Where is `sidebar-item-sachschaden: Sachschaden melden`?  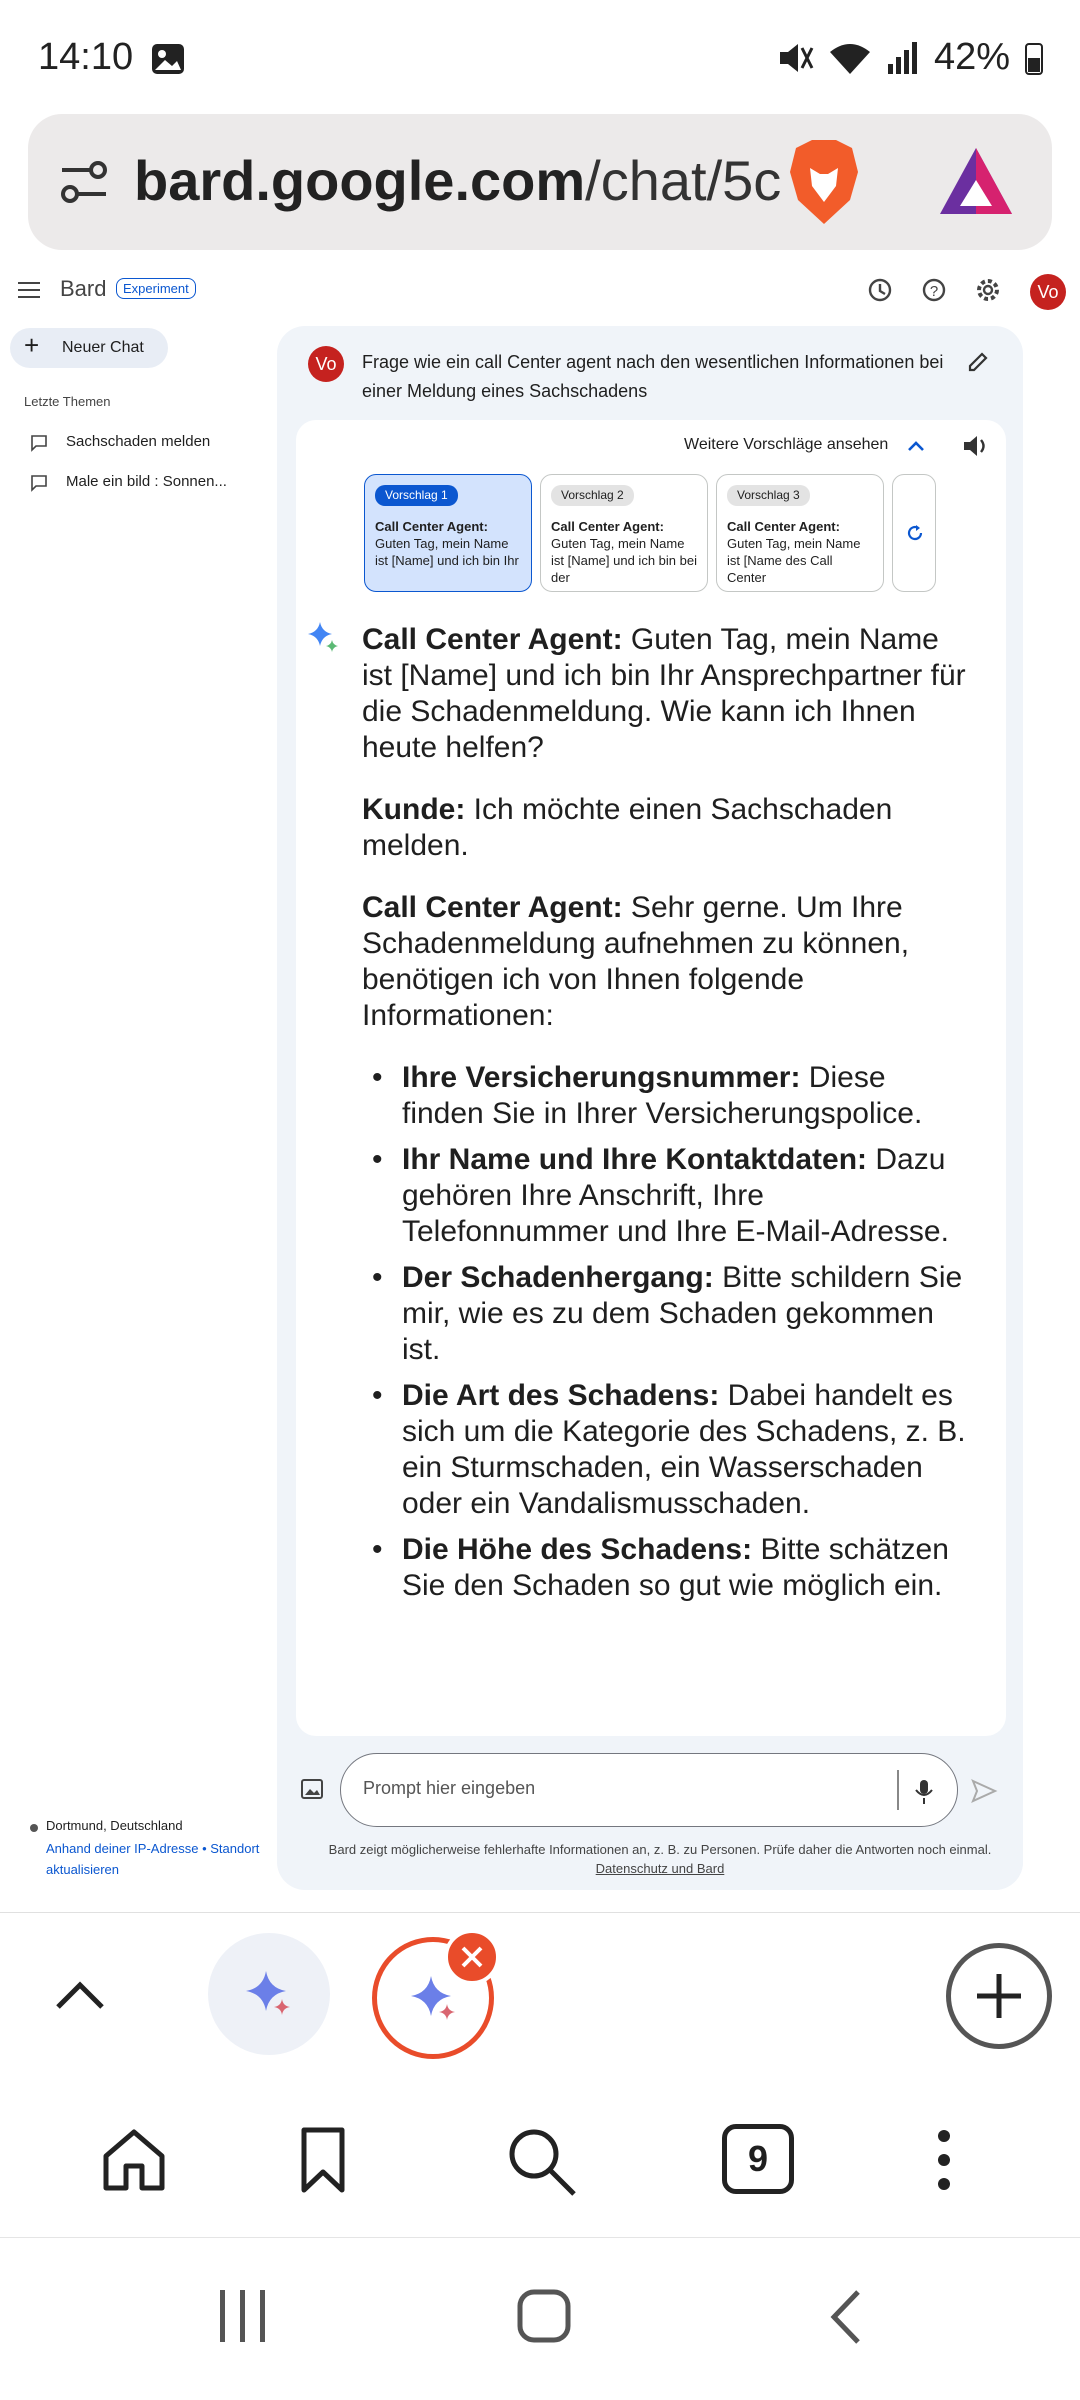
sidebar-item-sachschaden: Sachschaden melden is located at coordinates (145, 441).